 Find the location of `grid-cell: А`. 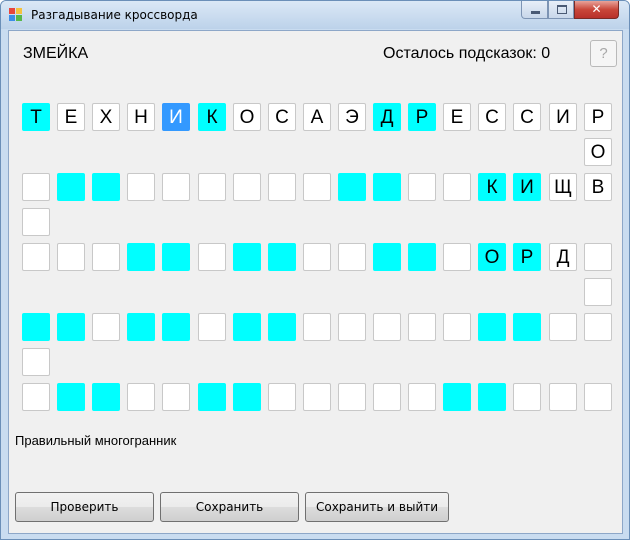

grid-cell: А is located at coordinates (317, 117).